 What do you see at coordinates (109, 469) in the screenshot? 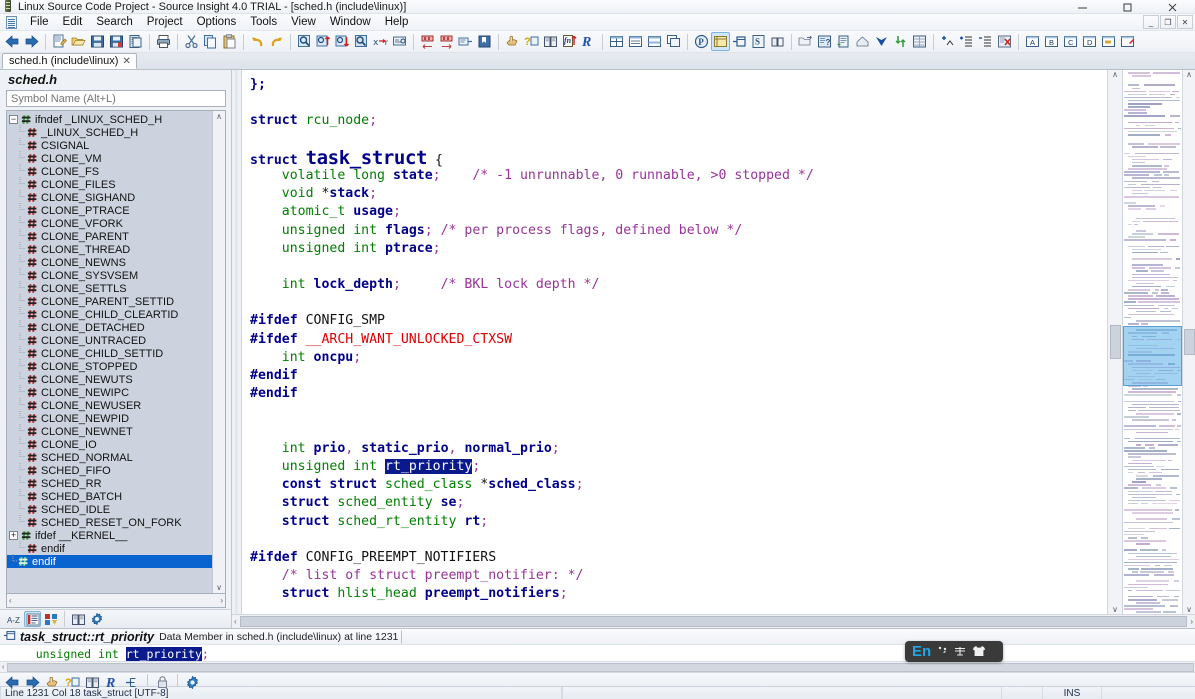
I see `symbol-list-item: SCHED_FIFO` at bounding box center [109, 469].